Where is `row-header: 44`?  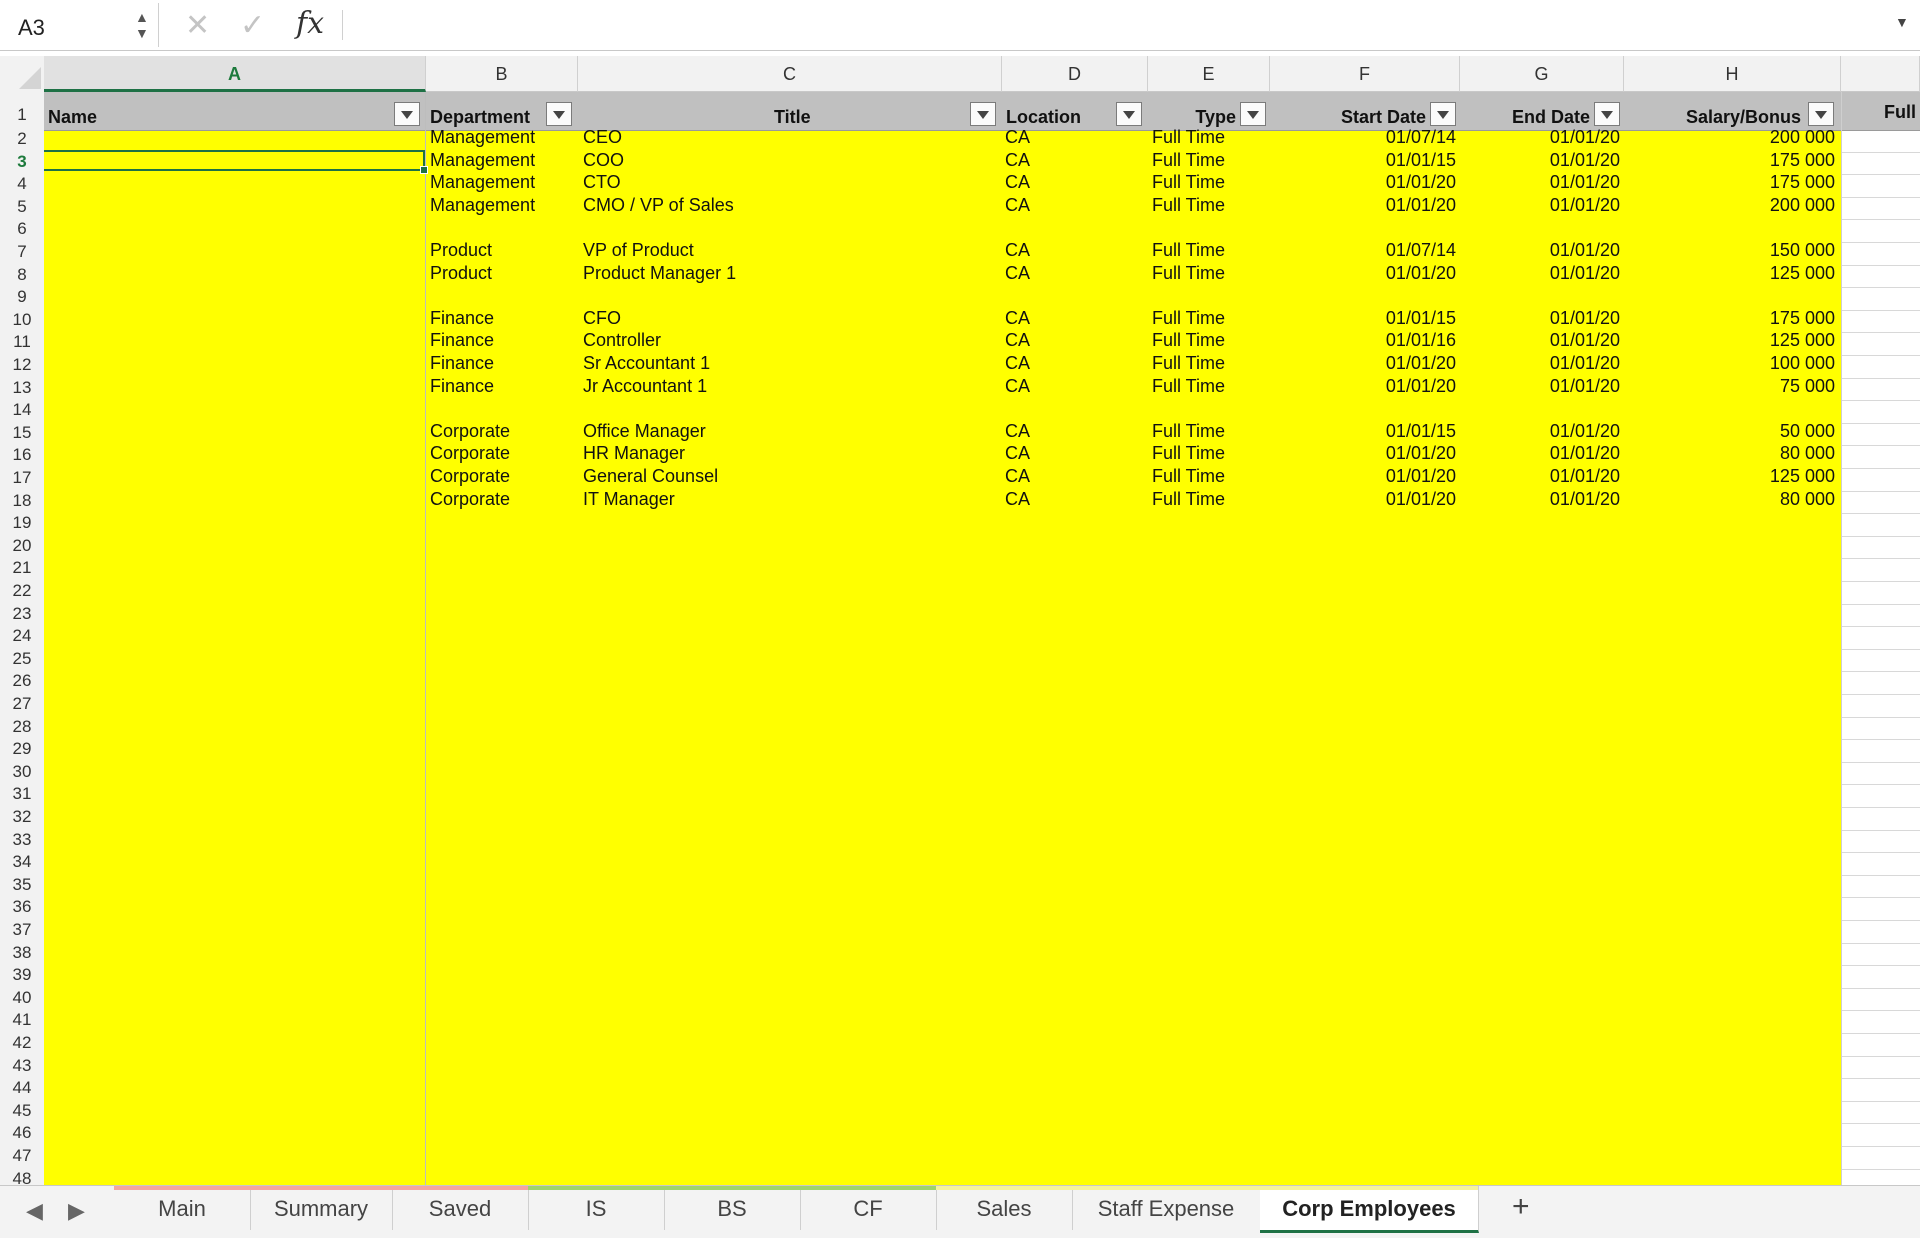
row-header: 44 is located at coordinates (22, 1088).